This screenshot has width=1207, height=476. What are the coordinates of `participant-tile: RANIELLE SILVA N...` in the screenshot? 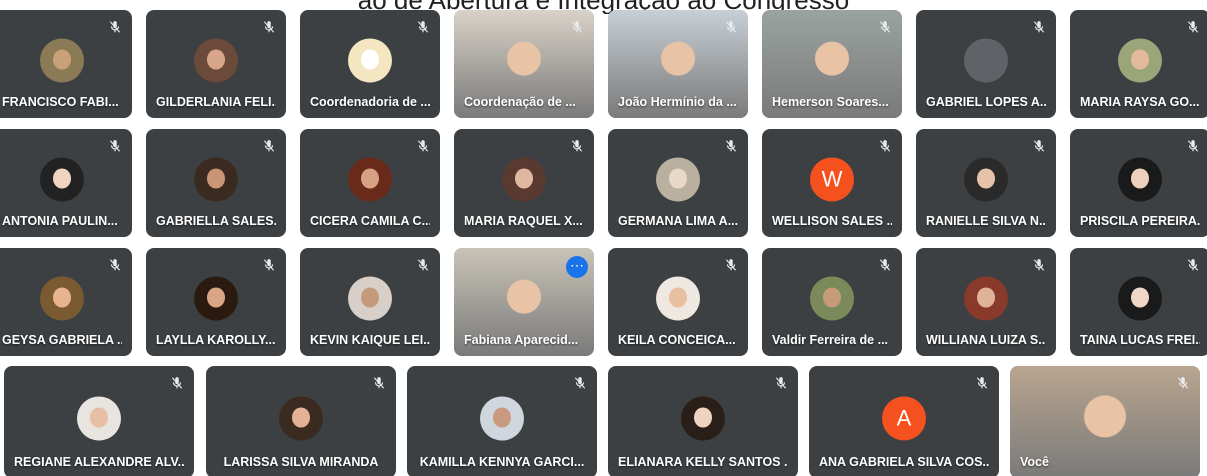 It's located at (986, 183).